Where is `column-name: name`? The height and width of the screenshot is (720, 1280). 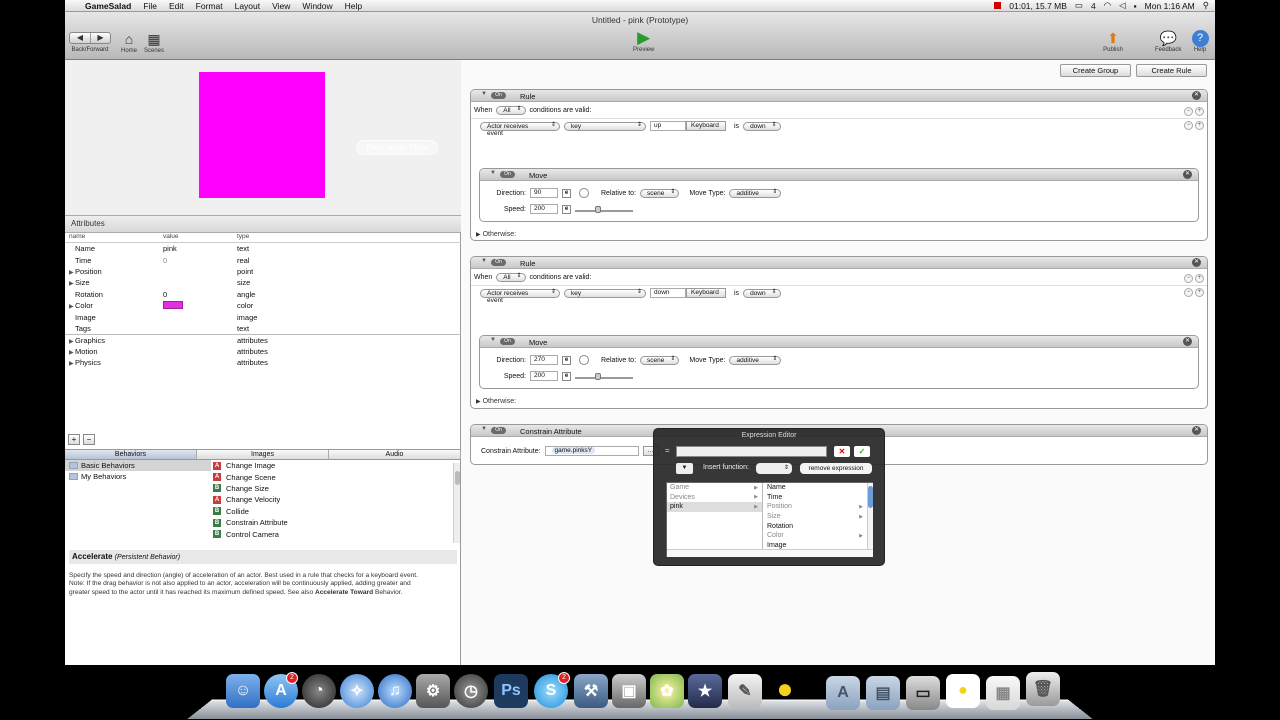 column-name: name is located at coordinates (114, 237).